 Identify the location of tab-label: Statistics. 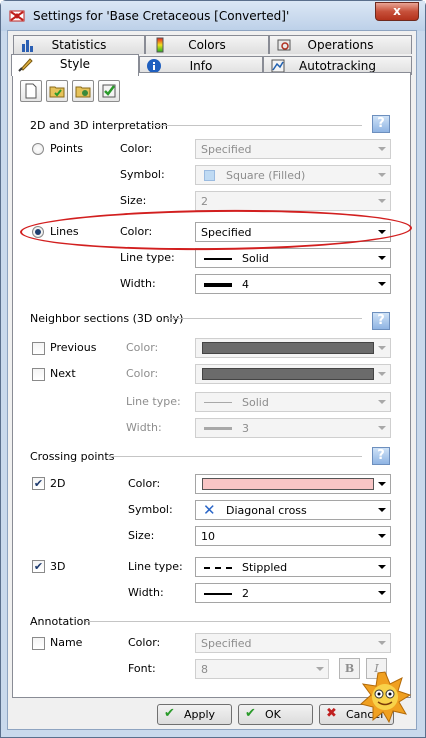
(79, 45).